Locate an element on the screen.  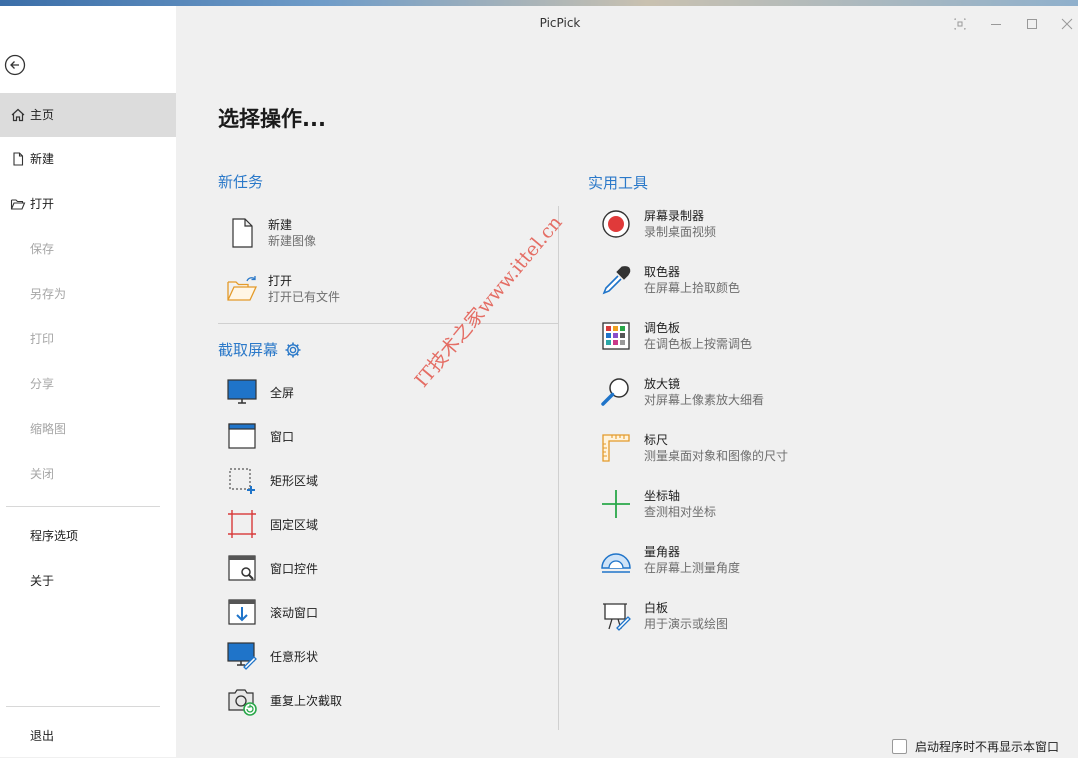
new-image-entry: 新建 新建图像 is located at coordinates (271, 233).